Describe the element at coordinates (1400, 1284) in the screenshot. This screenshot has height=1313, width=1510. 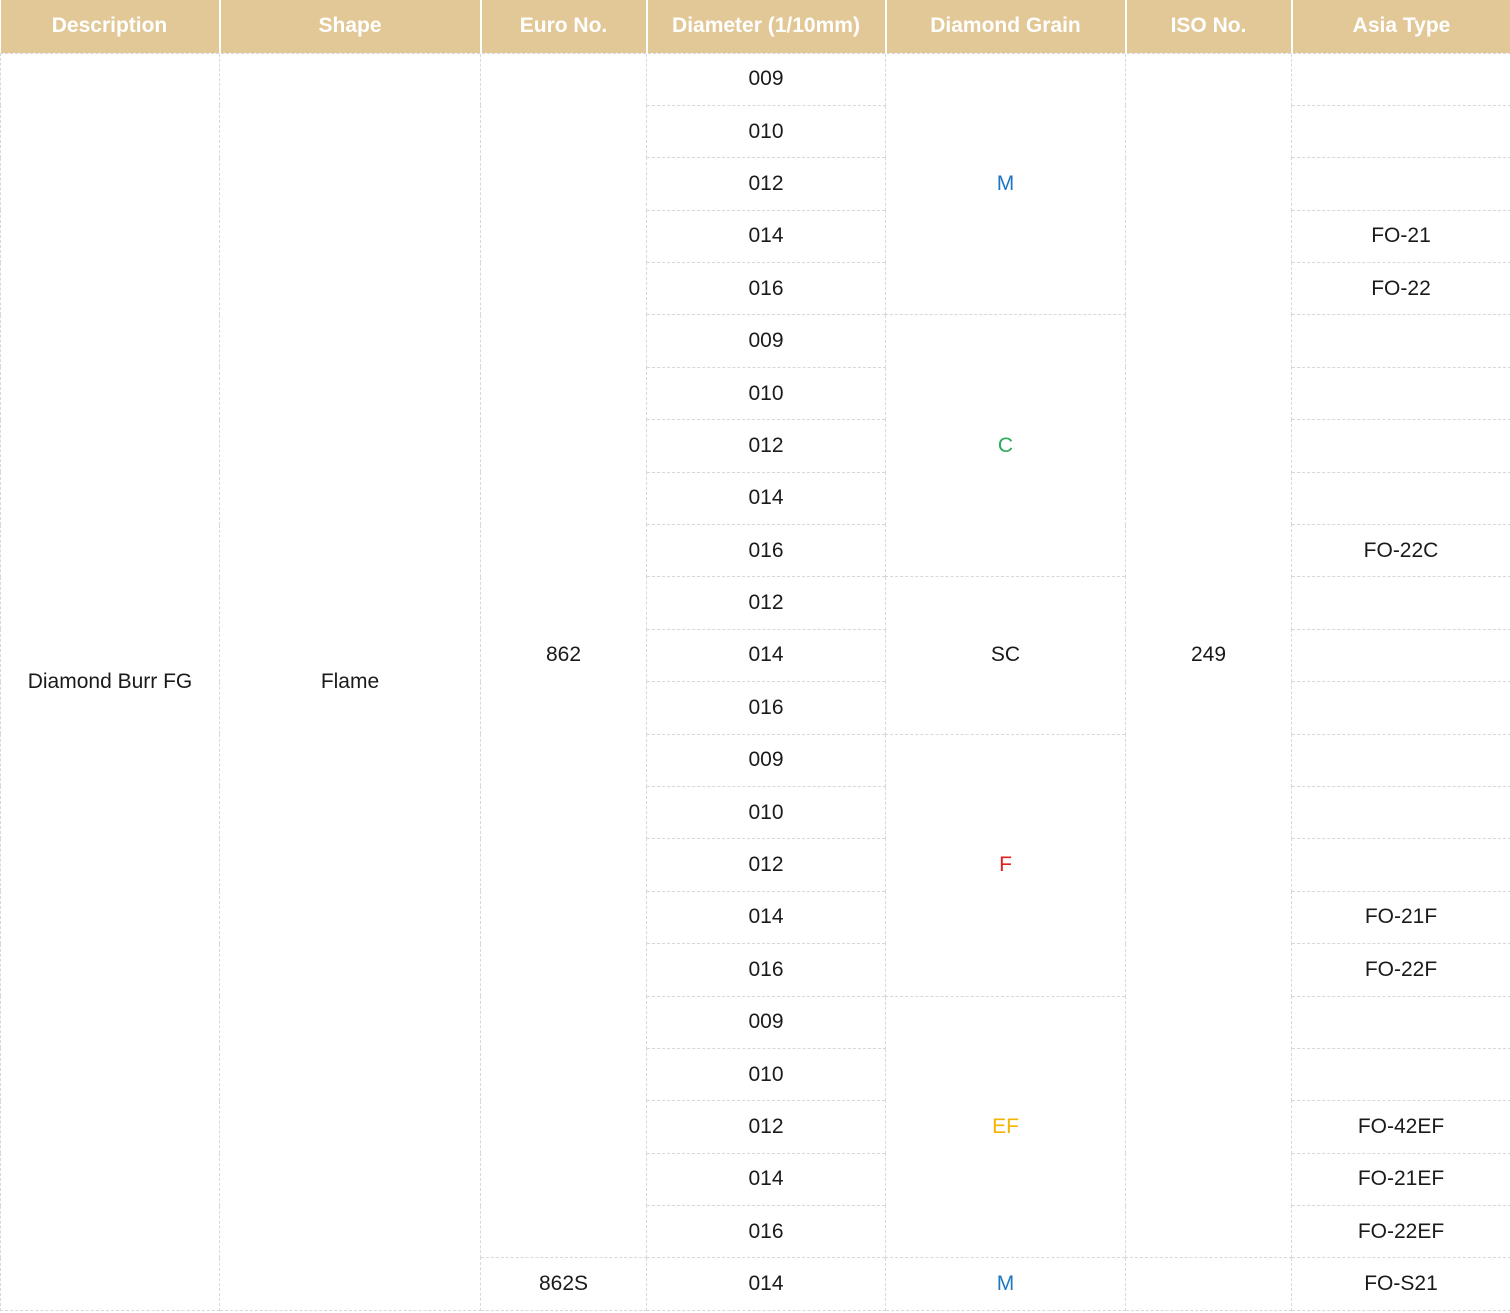
I see `asia-type-cell: FO-S21` at that location.